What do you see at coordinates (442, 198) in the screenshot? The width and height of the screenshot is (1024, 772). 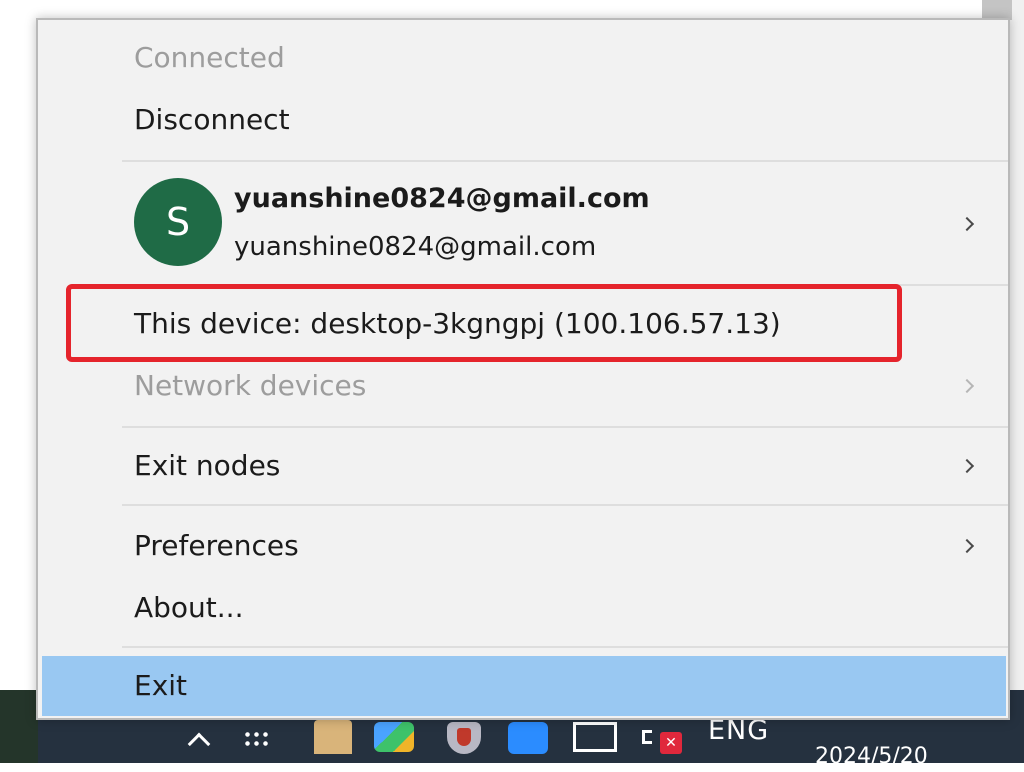 I see `account-name: yuanshine0824@gmail.com` at bounding box center [442, 198].